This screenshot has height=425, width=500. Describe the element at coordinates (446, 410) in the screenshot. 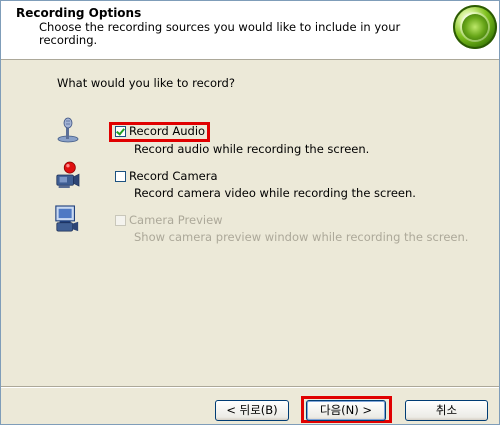

I see `cancel-button: 취소` at that location.